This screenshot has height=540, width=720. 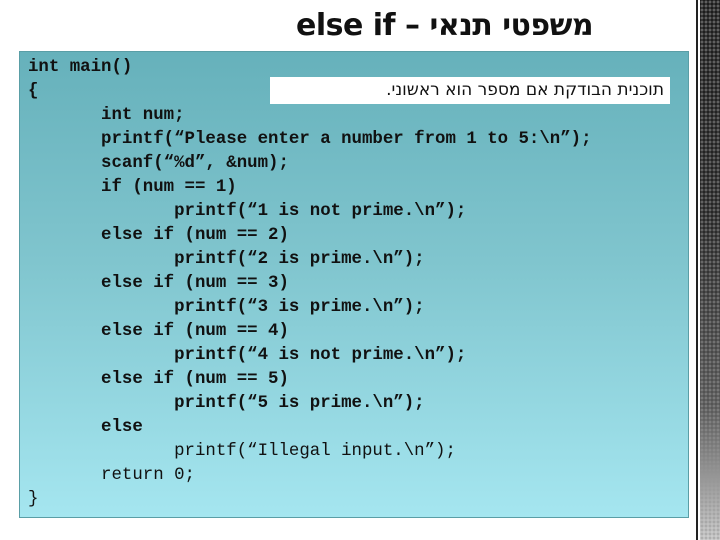 What do you see at coordinates (33, 91) in the screenshot?
I see `code-line: {` at bounding box center [33, 91].